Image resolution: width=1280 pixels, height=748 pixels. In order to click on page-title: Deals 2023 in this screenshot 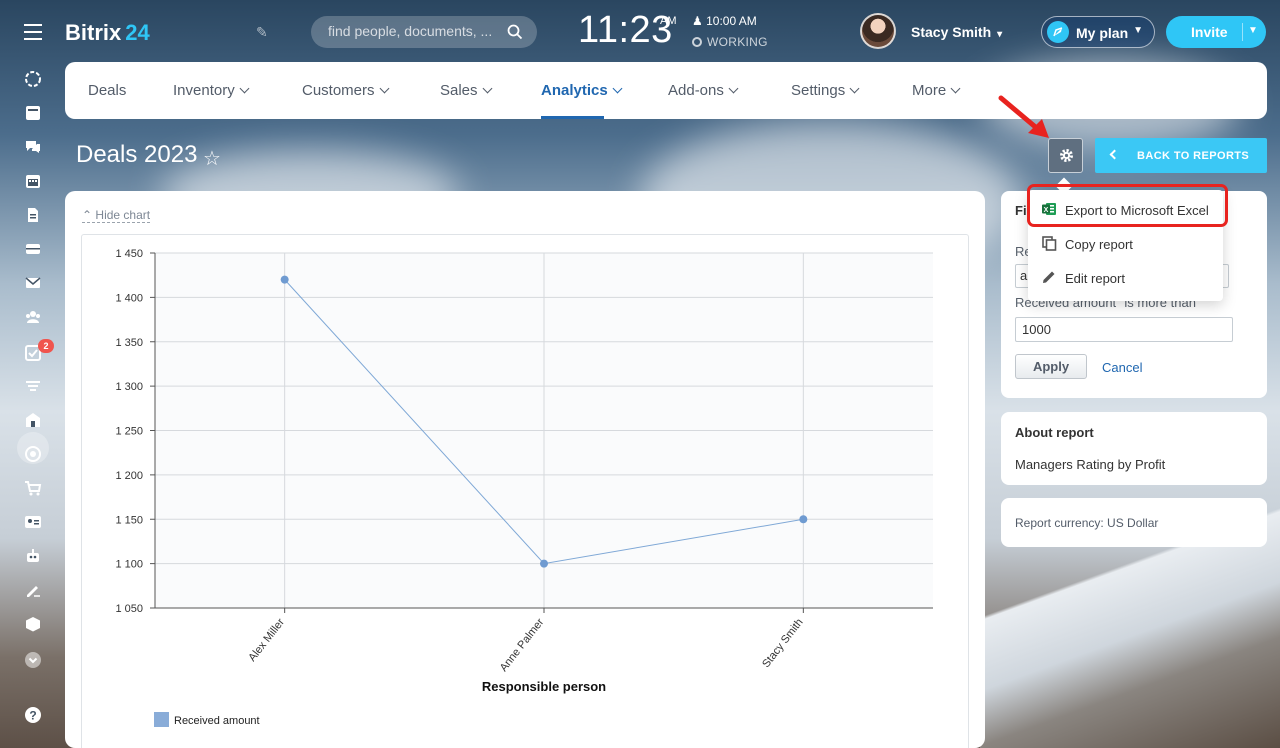, I will do `click(137, 154)`.